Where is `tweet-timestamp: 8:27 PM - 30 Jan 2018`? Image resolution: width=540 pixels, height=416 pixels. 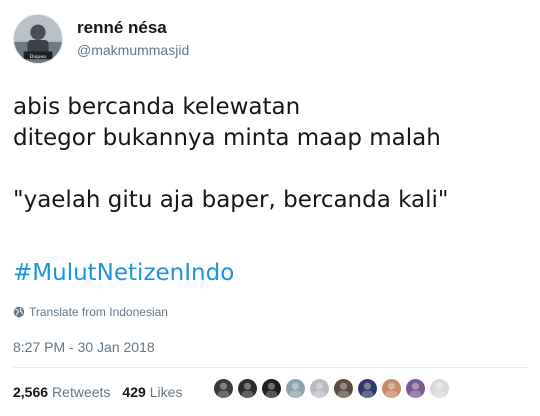 tweet-timestamp: 8:27 PM - 30 Jan 2018 is located at coordinates (84, 347).